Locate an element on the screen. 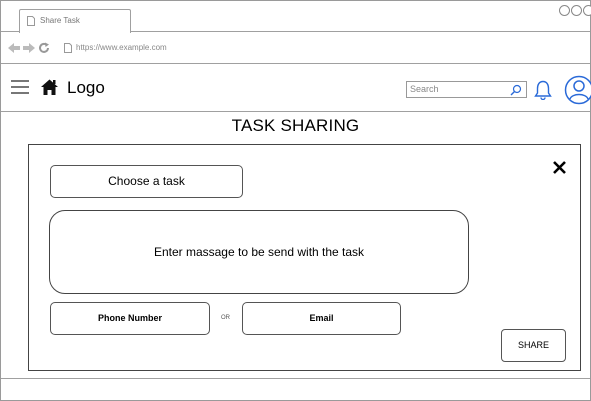  close-icon is located at coordinates (559, 167).